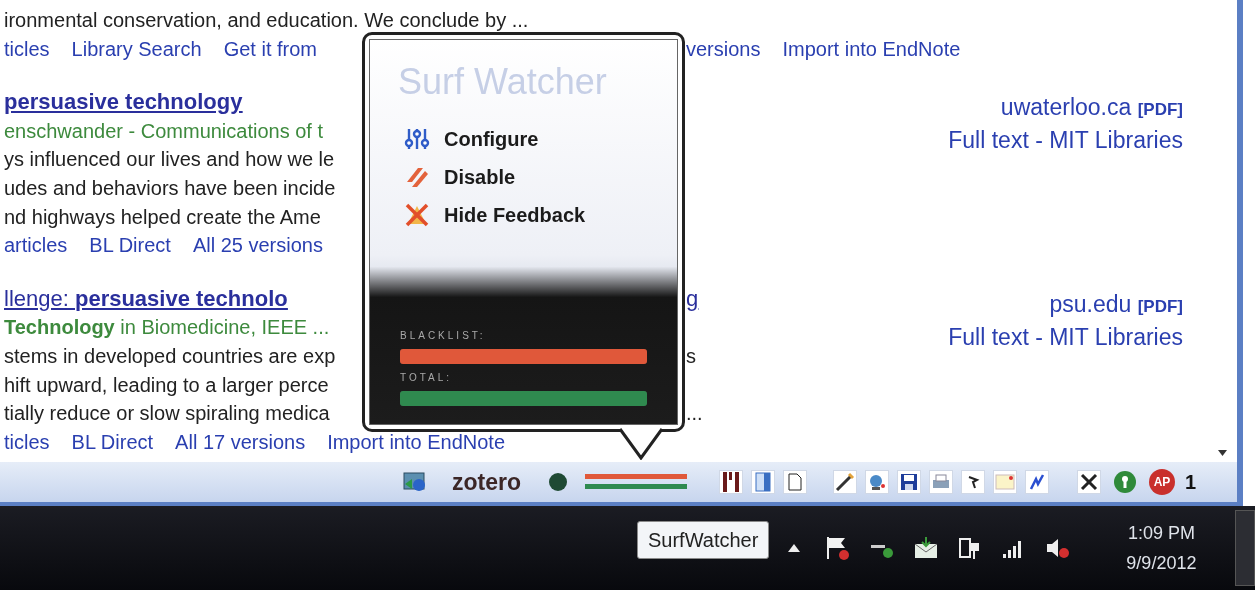 This screenshot has width=1255, height=590. I want to click on result-source: enschwander - Communications of t, so click(164, 130).